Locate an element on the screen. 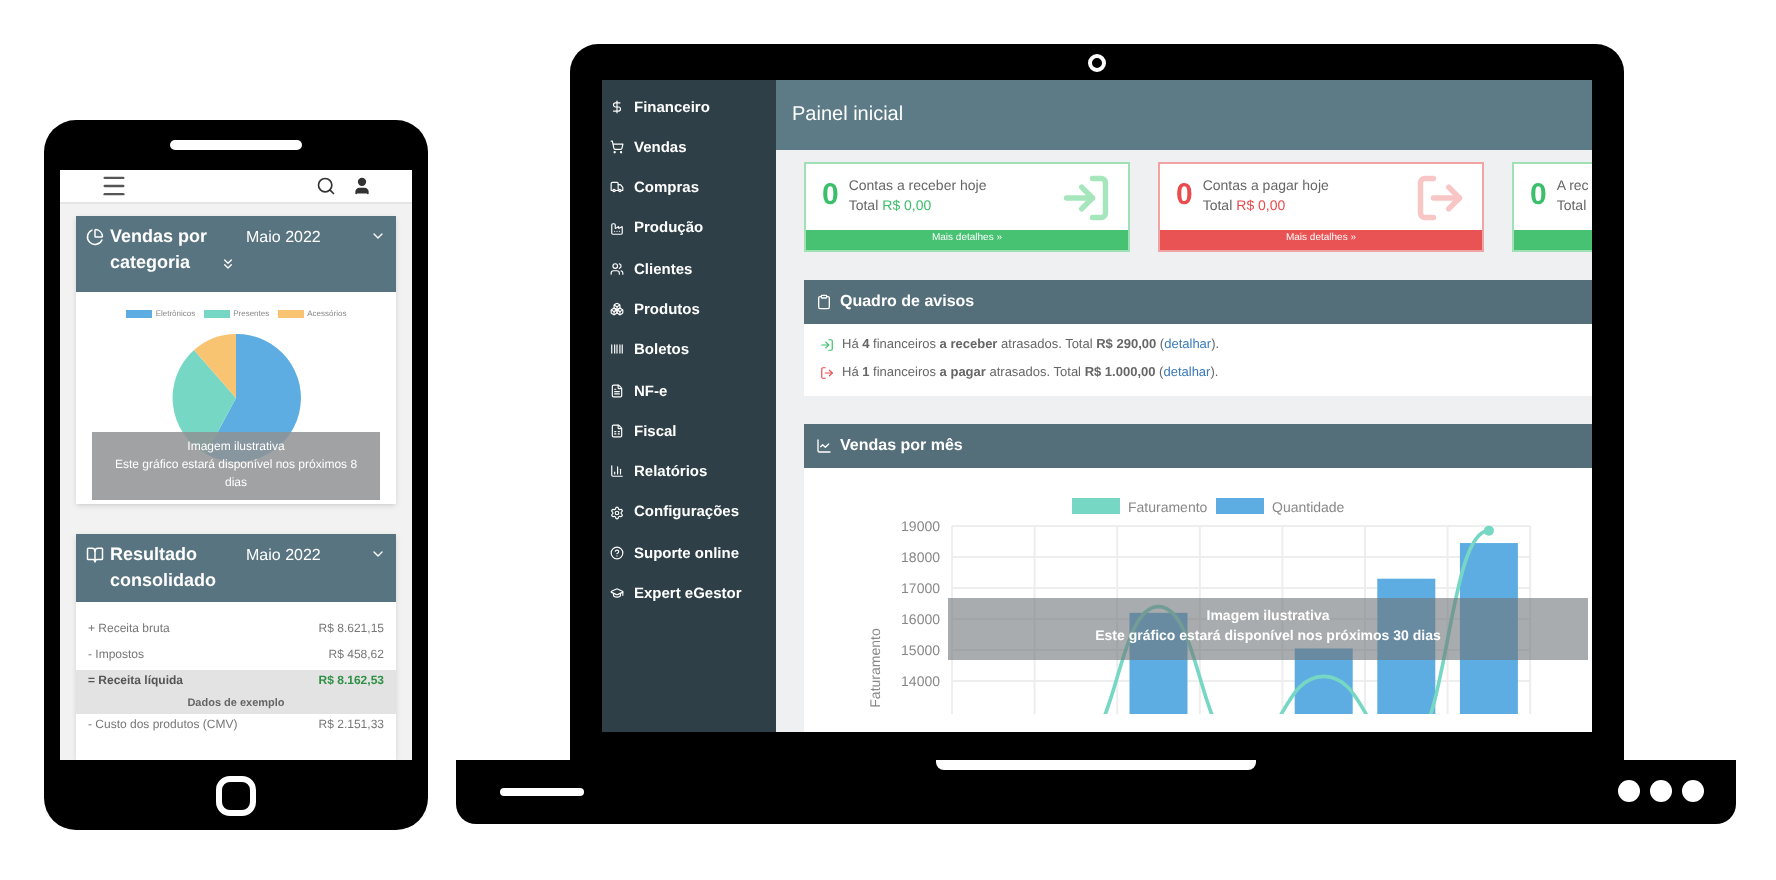 This screenshot has width=1776, height=880. spreadsheet-icon is located at coordinates (617, 431).